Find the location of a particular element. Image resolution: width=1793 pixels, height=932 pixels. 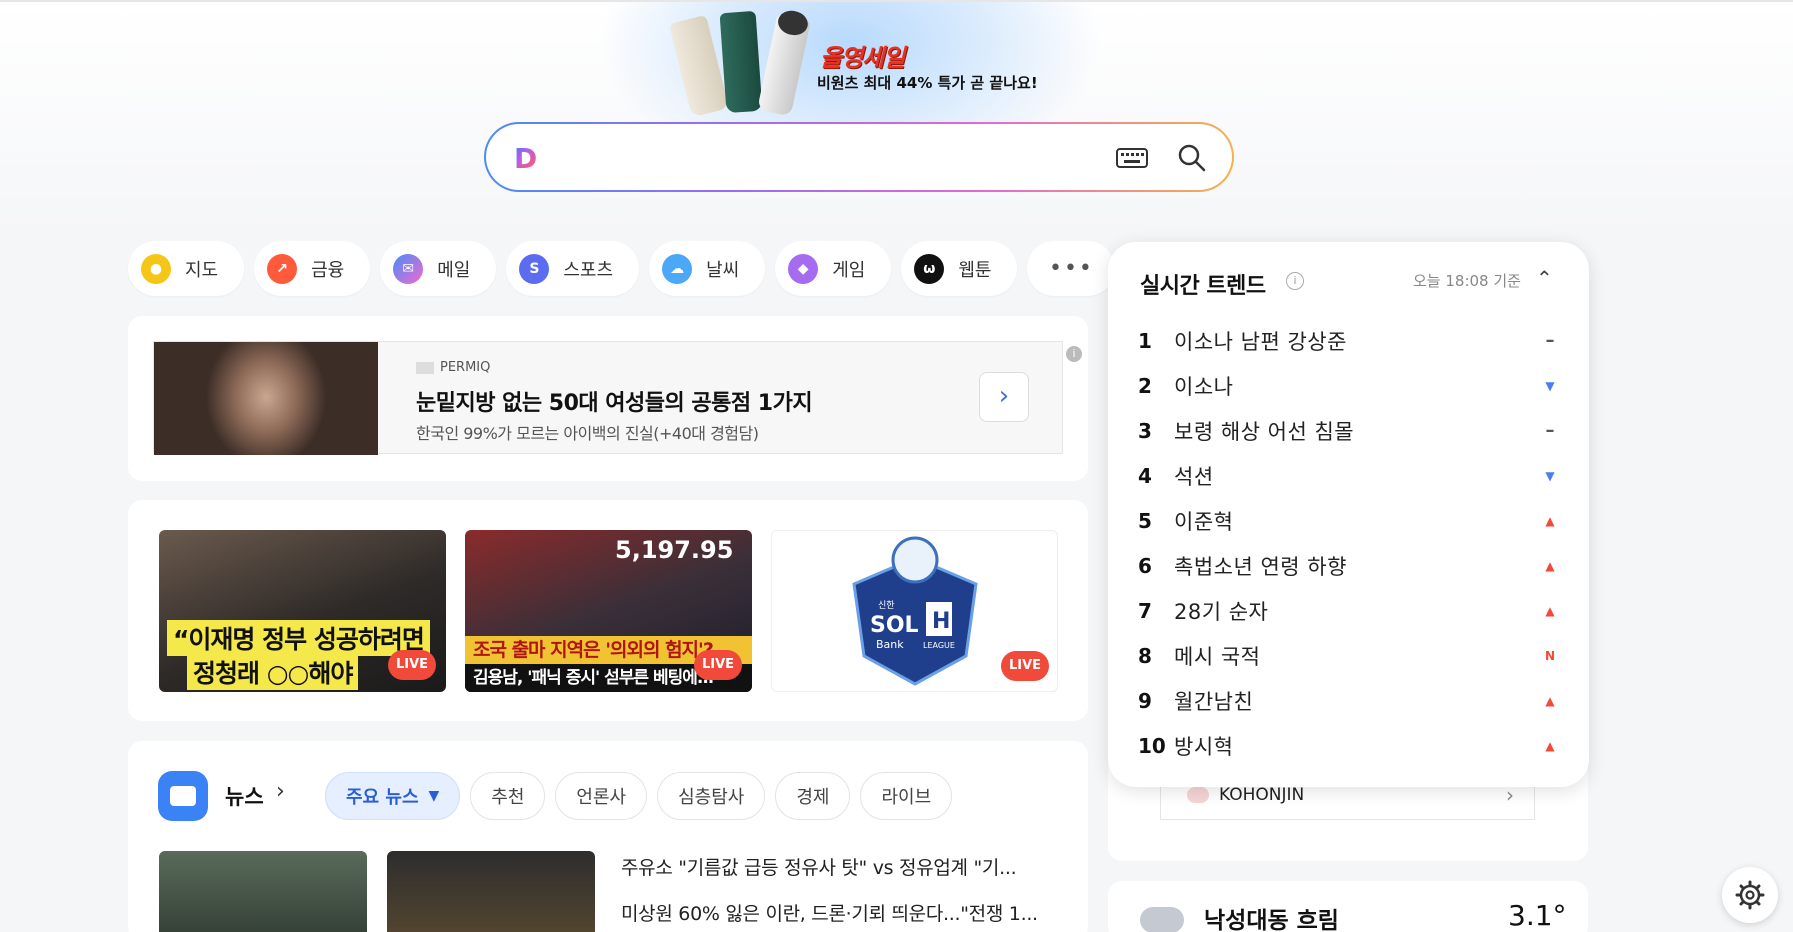

trend-rank: 6 is located at coordinates (1145, 565).